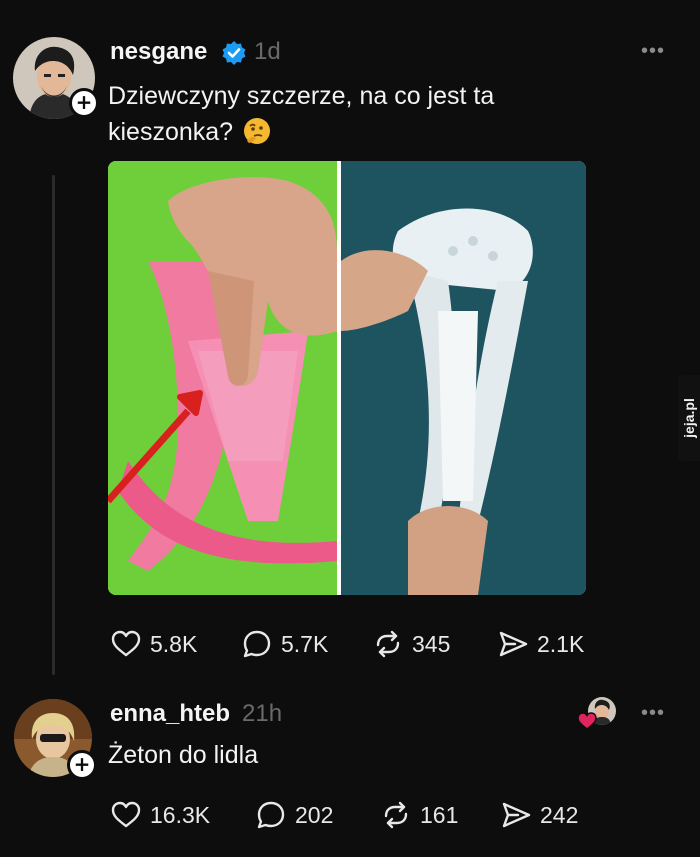 Image resolution: width=700 pixels, height=857 pixels. I want to click on thread-connector-line, so click(53, 425).